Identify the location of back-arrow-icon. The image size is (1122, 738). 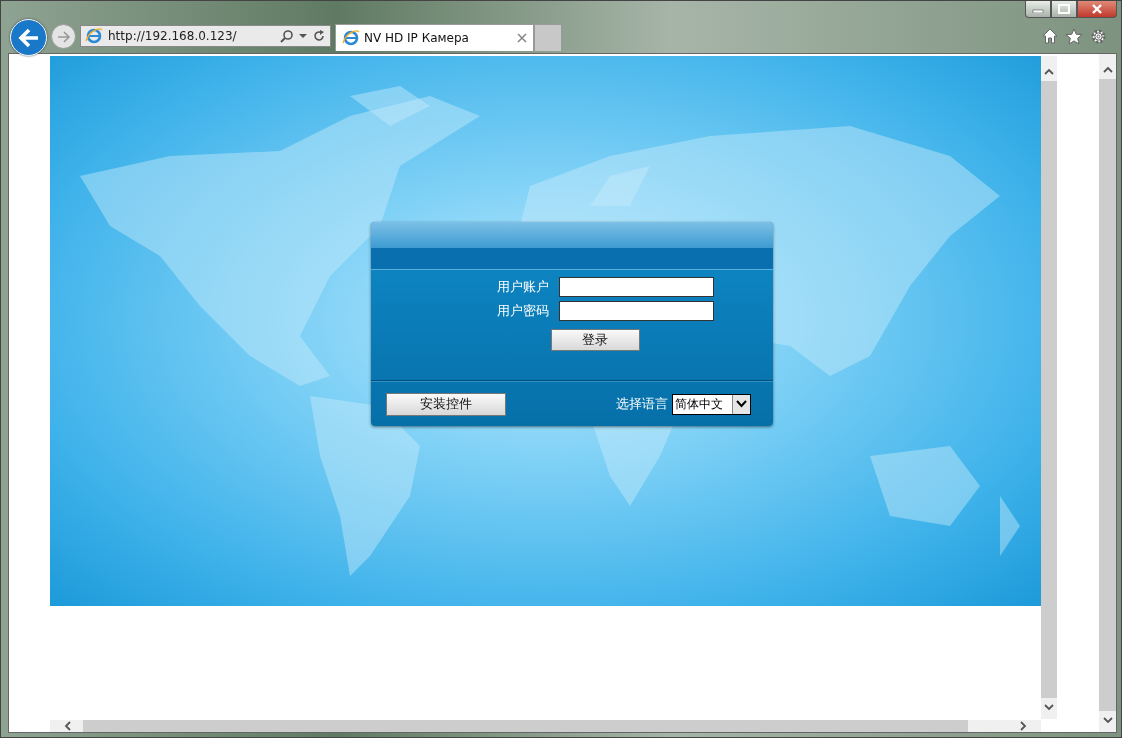
(28, 37).